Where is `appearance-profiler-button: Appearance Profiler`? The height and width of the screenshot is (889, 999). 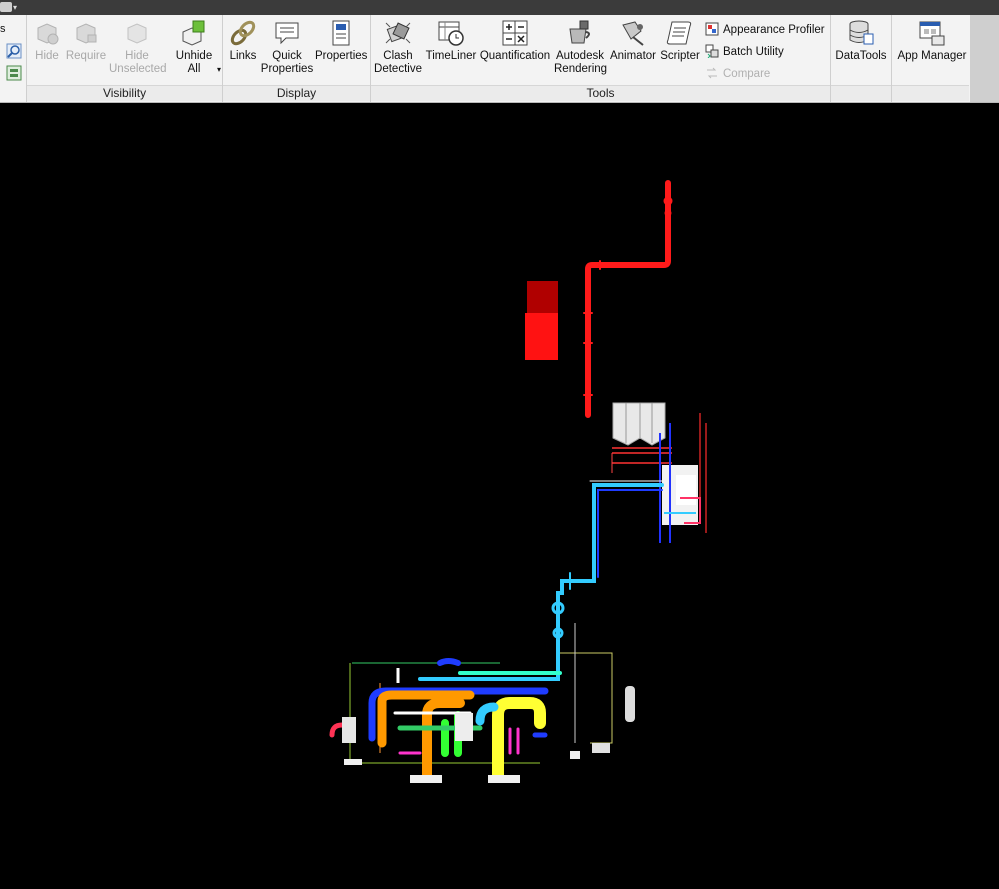 appearance-profiler-button: Appearance Profiler is located at coordinates (765, 30).